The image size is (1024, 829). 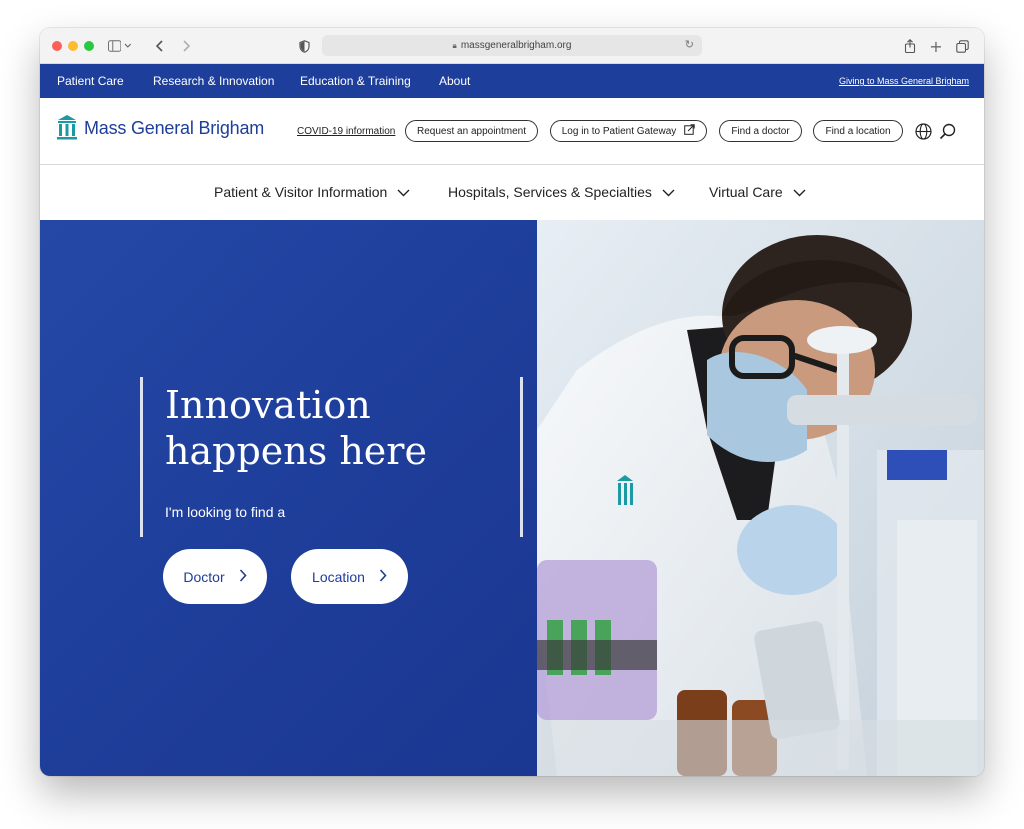 I want to click on find-doctor-button: Find a doctor, so click(x=760, y=131).